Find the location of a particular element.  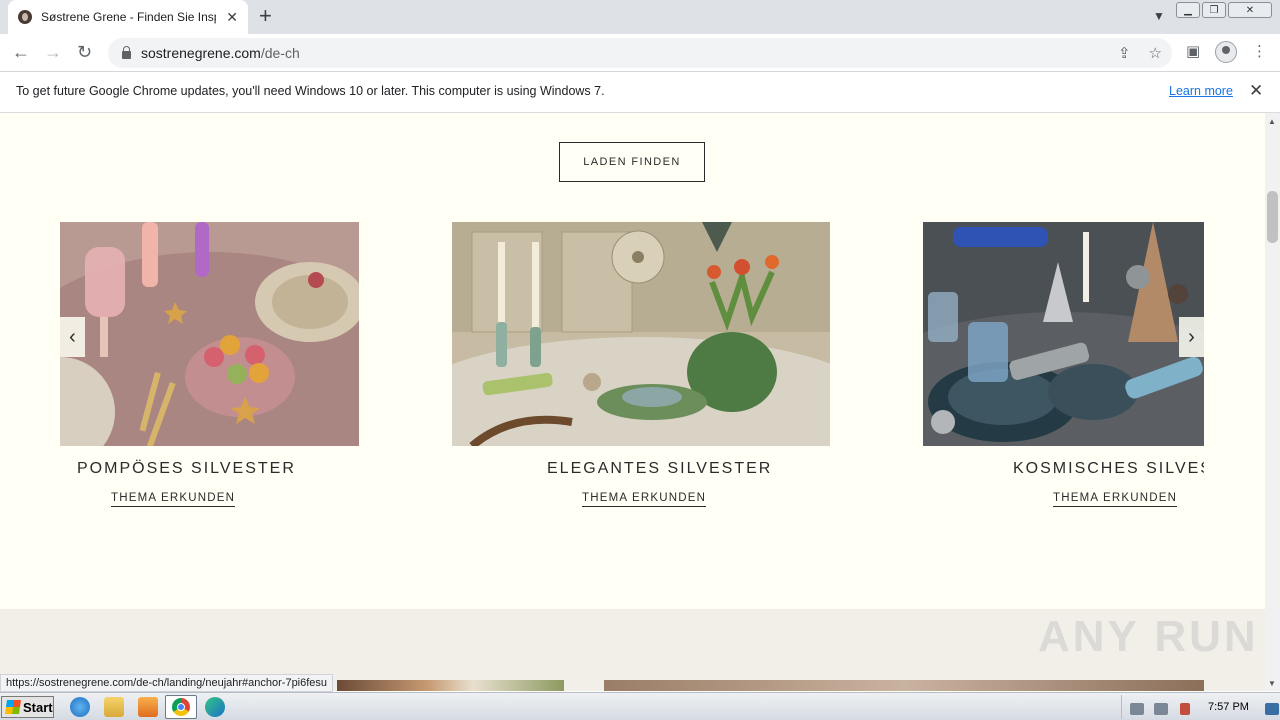

card-link-kosmisches: THEMA ERKUNDEN is located at coordinates (1115, 499).